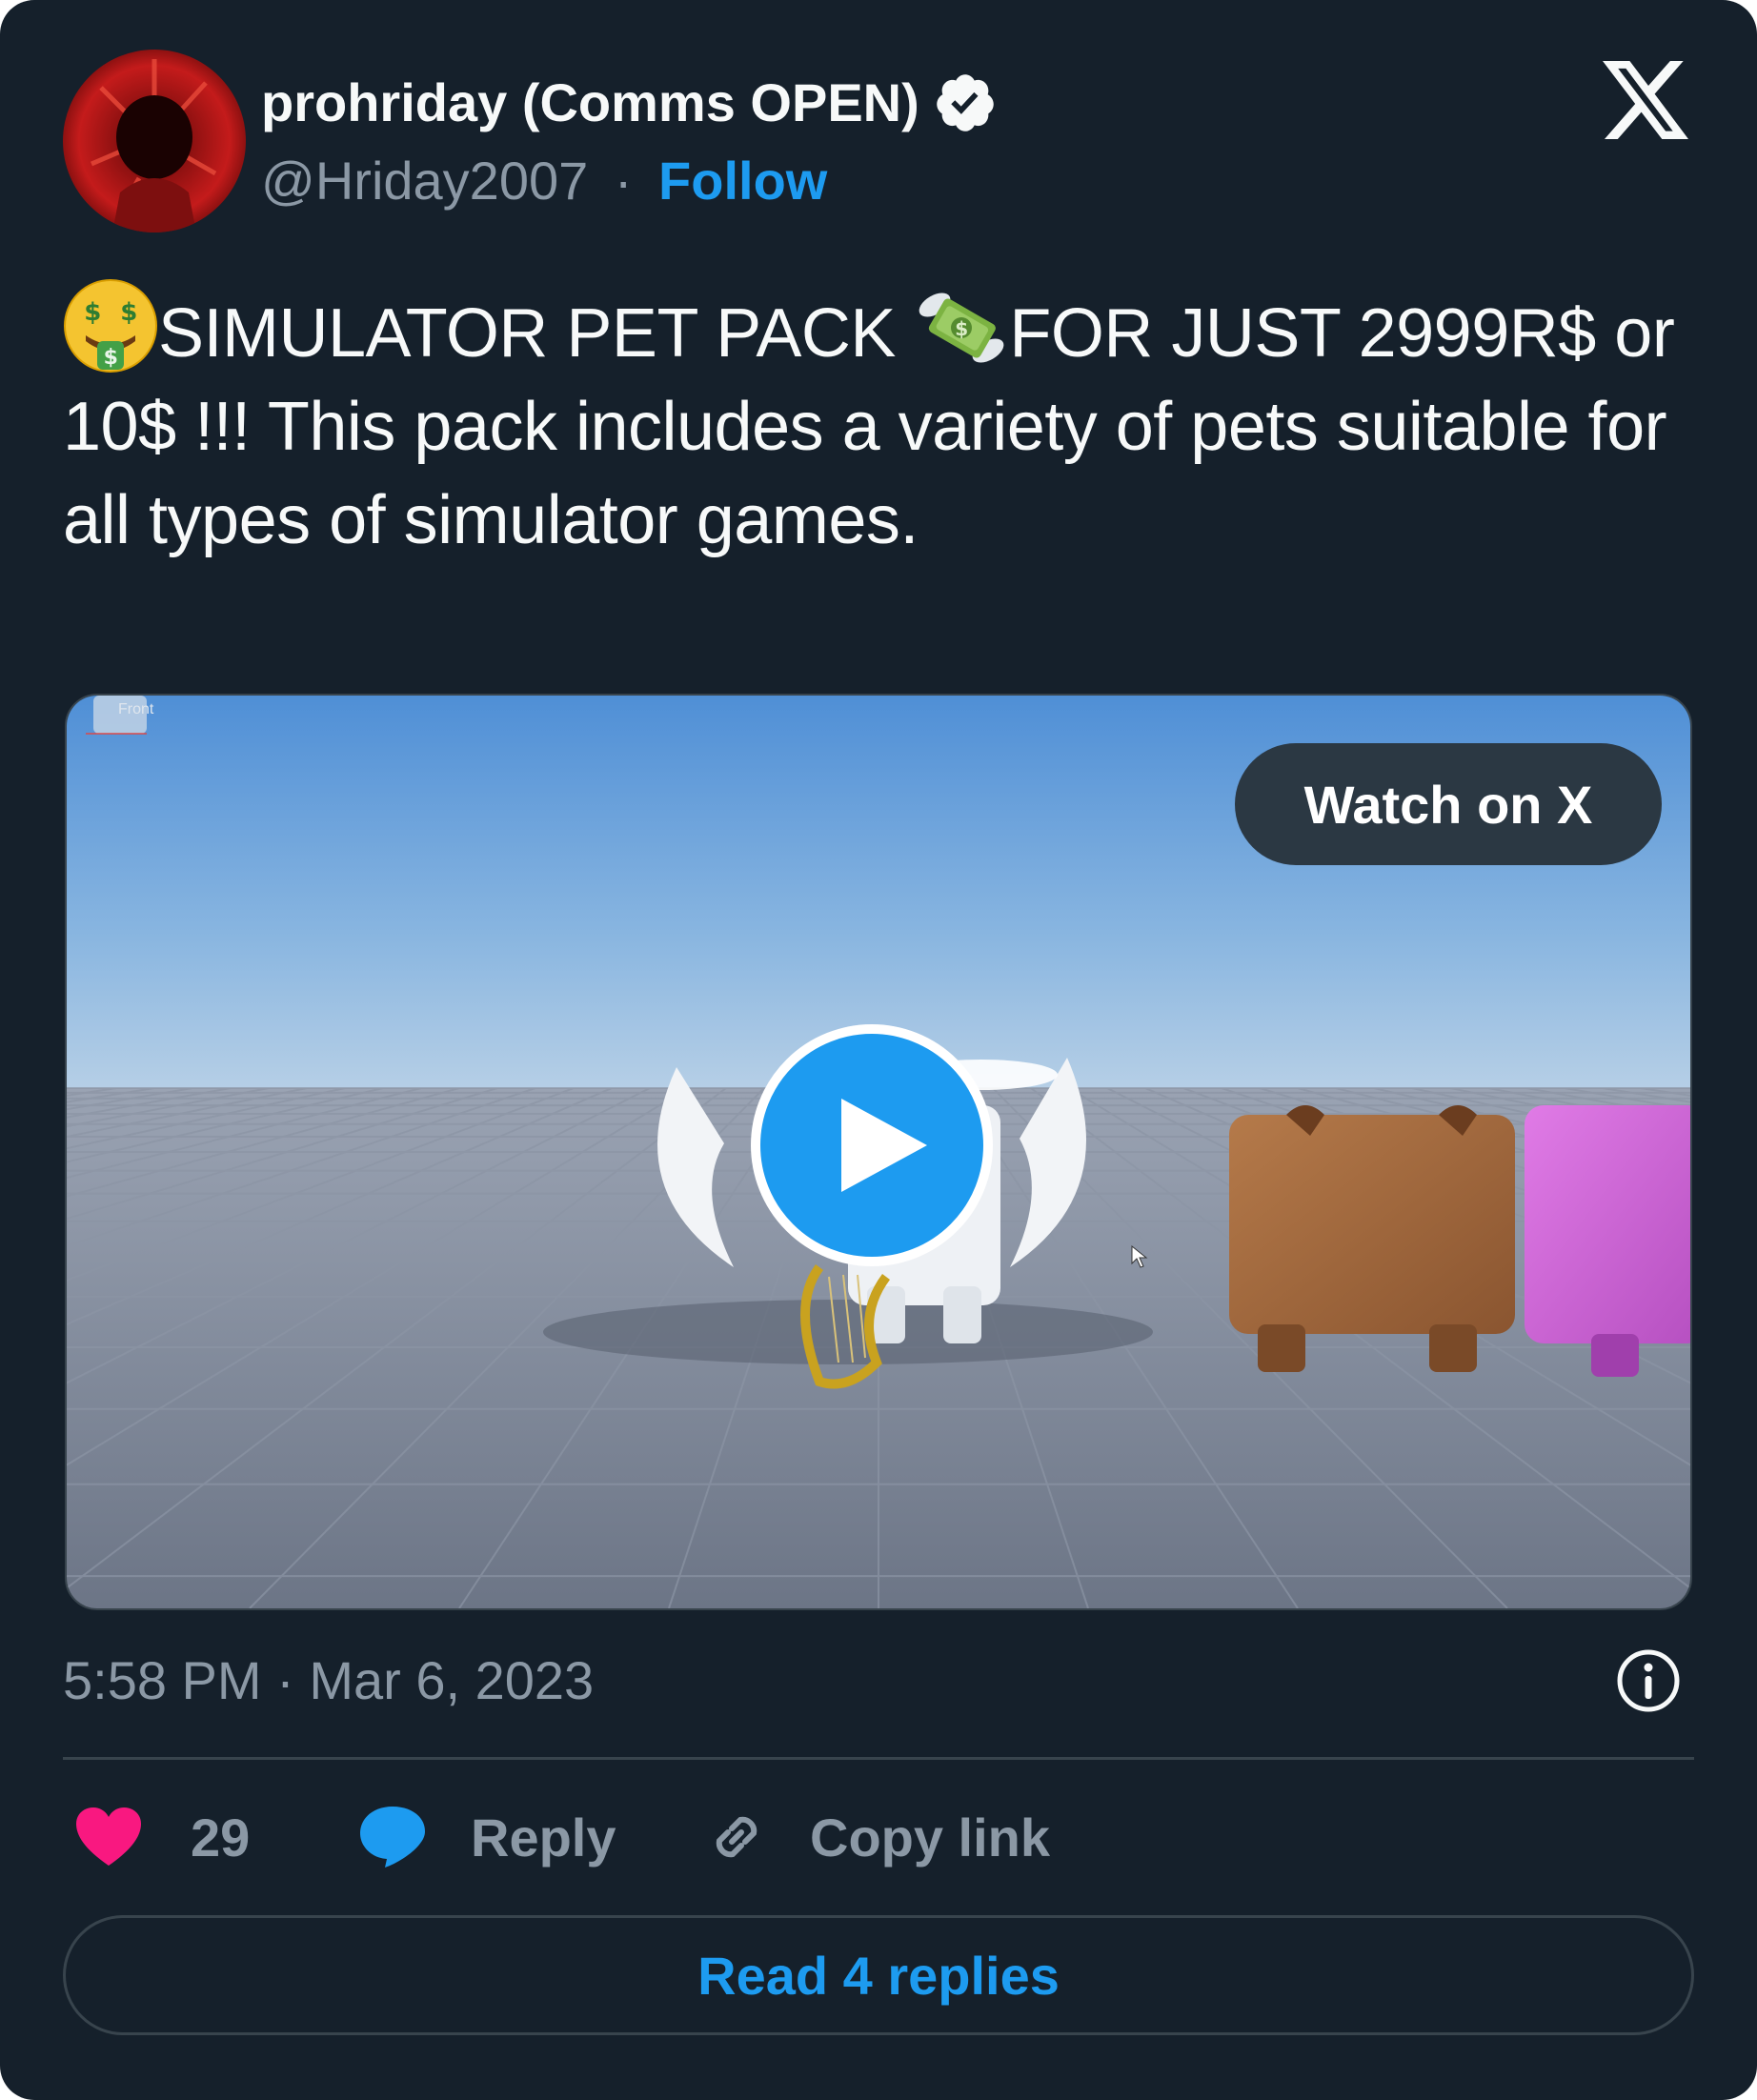 The height and width of the screenshot is (2100, 1757). What do you see at coordinates (736, 1837) in the screenshot?
I see `link-icon` at bounding box center [736, 1837].